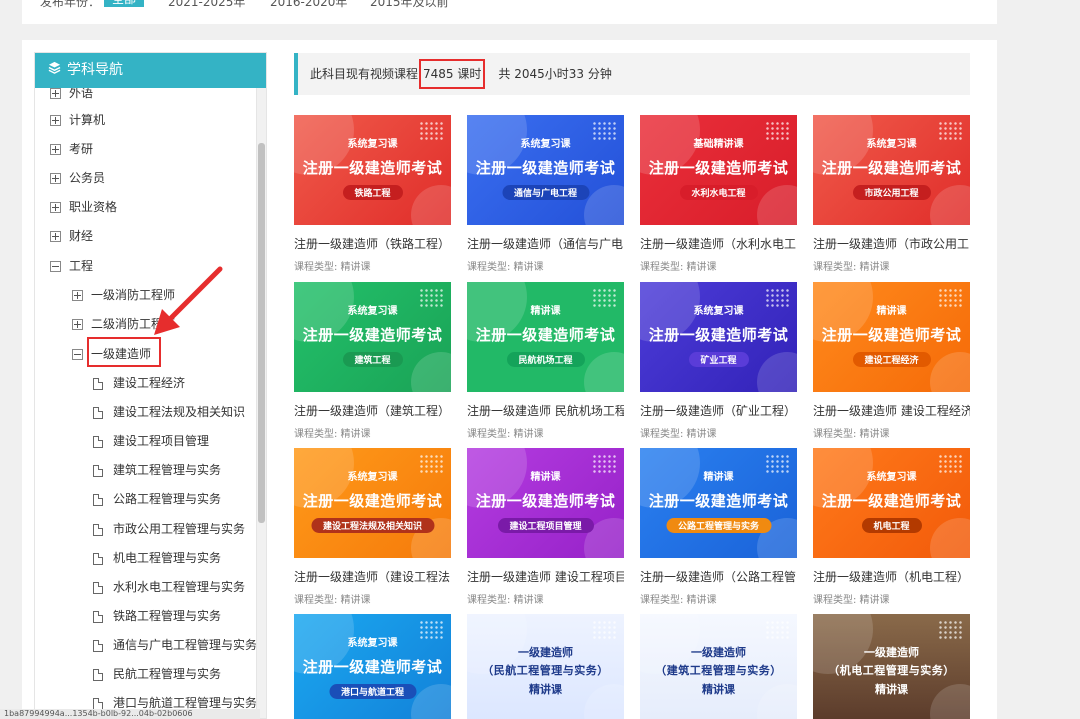 The image size is (1080, 719). Describe the element at coordinates (891, 337) in the screenshot. I see `course-thumbnail: 精讲课 注册一级建造师考试 建设工程经济` at that location.